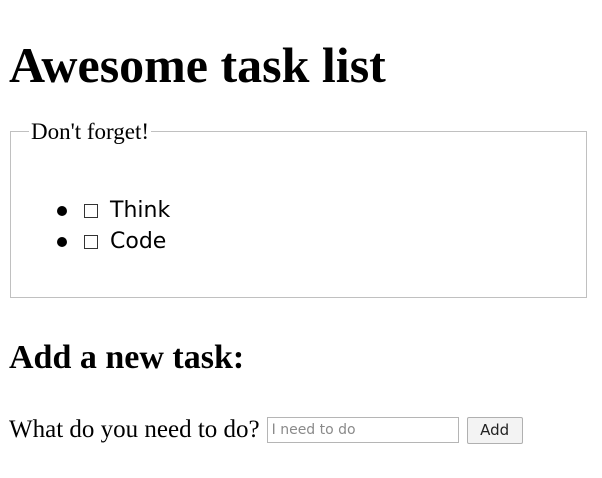  I want to click on task-label-think: Think, so click(140, 210).